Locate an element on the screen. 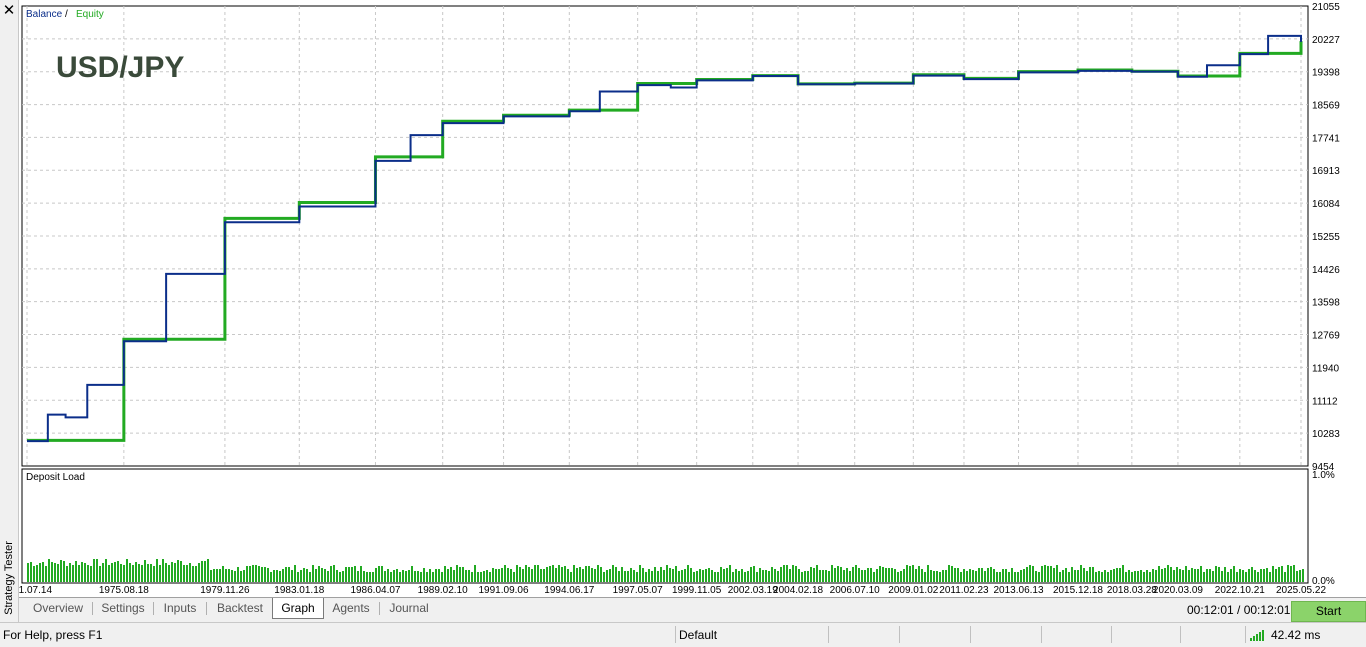 This screenshot has height=647, width=1366. tab-graph: Graph is located at coordinates (298, 608).